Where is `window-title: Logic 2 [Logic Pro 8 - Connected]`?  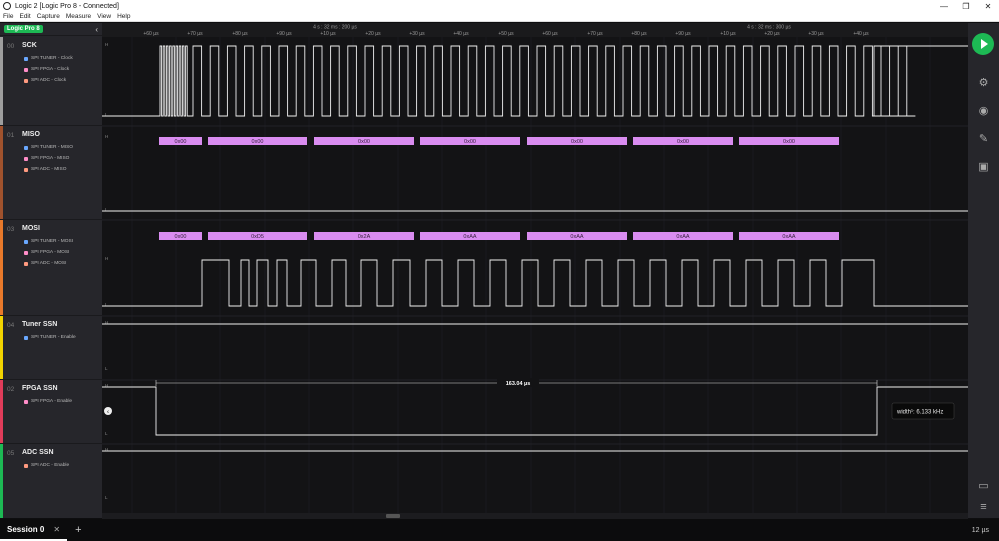
window-title: Logic 2 [Logic Pro 8 - Connected] is located at coordinates (67, 6).